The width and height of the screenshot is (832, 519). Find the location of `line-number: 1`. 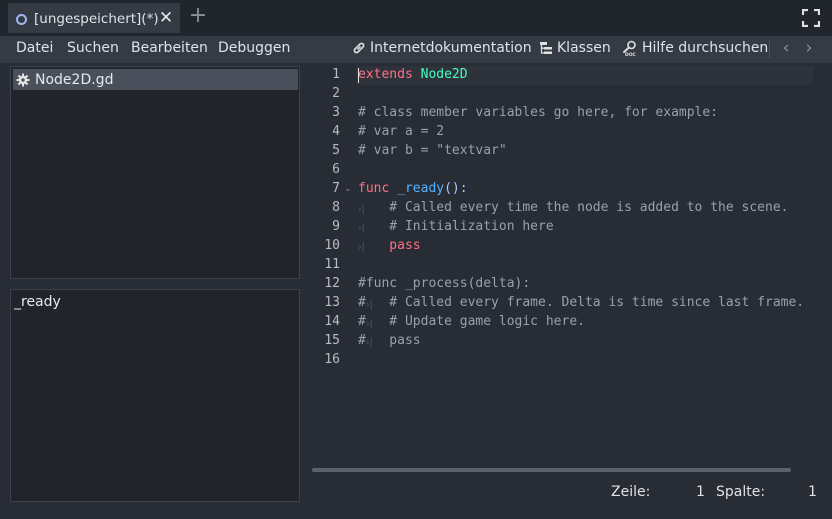

line-number: 1 is located at coordinates (336, 74).